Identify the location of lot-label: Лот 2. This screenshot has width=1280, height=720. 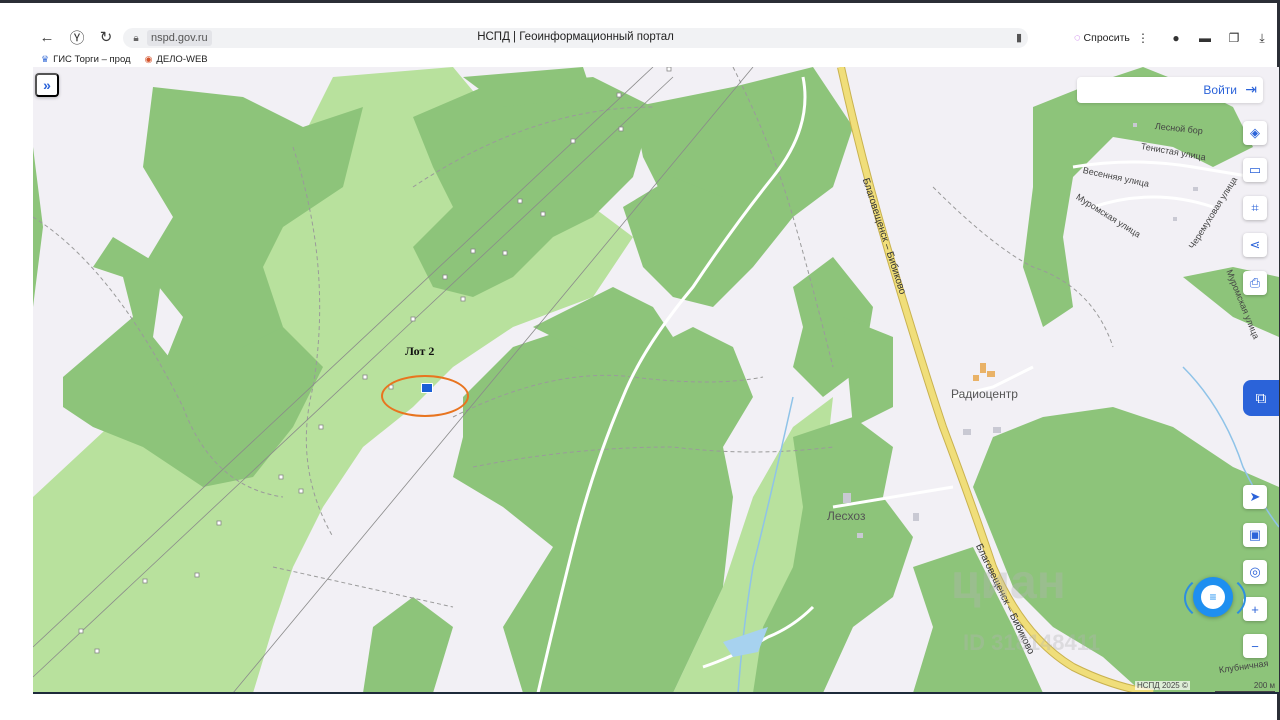
(420, 351).